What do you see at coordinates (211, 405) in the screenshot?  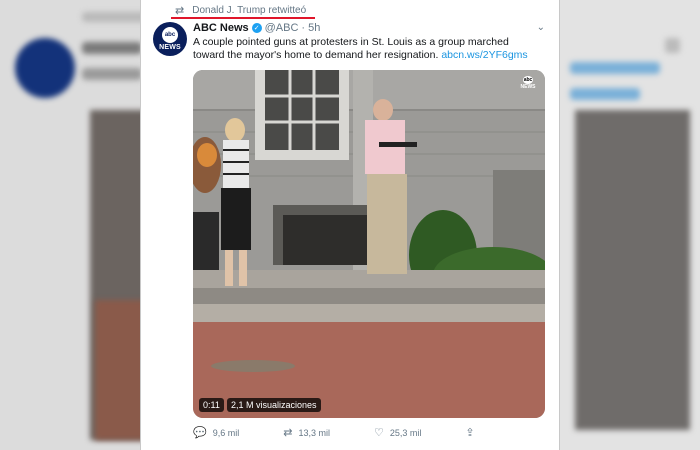 I see `video-duration: 0:11` at bounding box center [211, 405].